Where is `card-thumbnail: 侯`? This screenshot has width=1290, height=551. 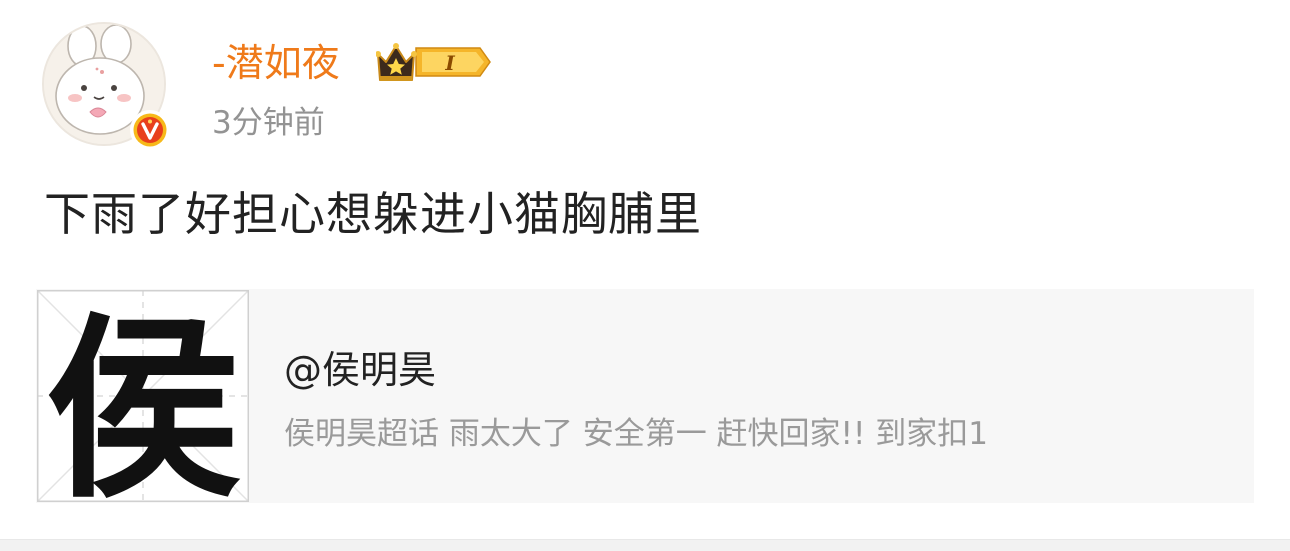 card-thumbnail: 侯 is located at coordinates (143, 407).